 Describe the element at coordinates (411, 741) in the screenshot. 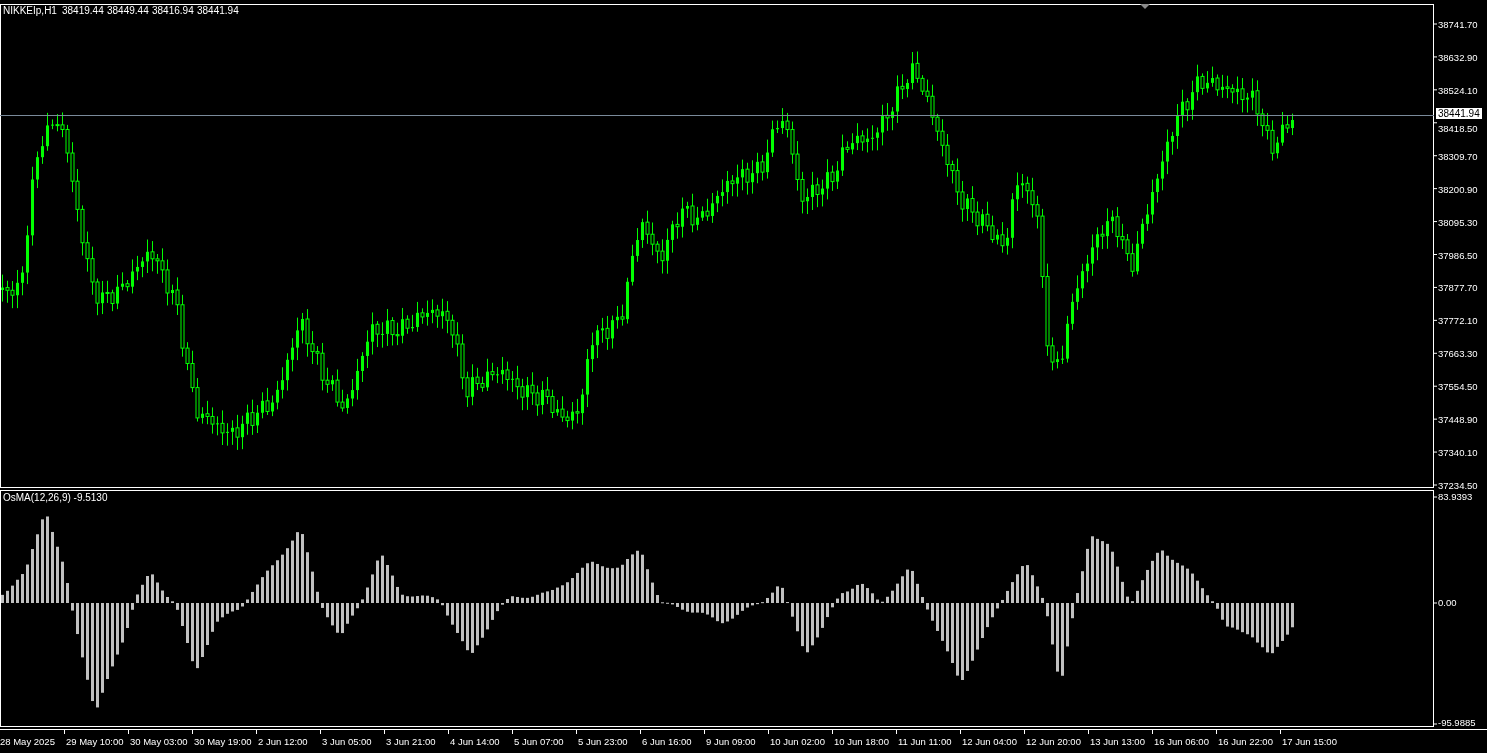

I see `time-axis-label: 3 Jun 21:00` at that location.